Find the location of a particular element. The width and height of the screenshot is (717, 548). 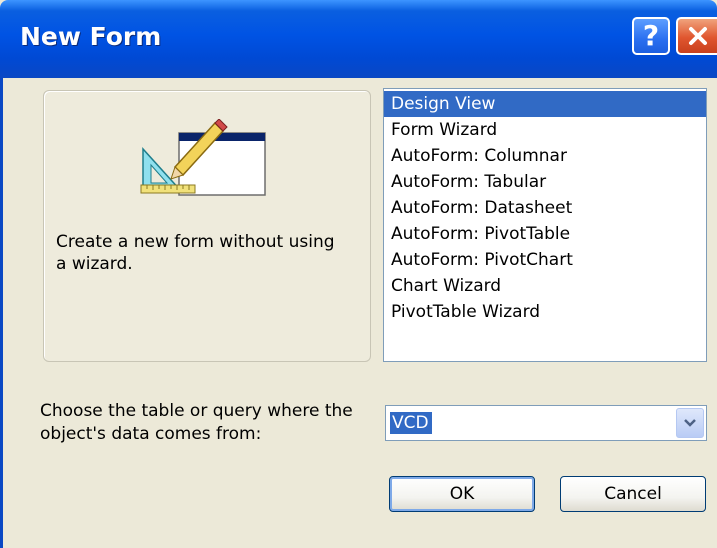

chevron-down-icon is located at coordinates (690, 423).